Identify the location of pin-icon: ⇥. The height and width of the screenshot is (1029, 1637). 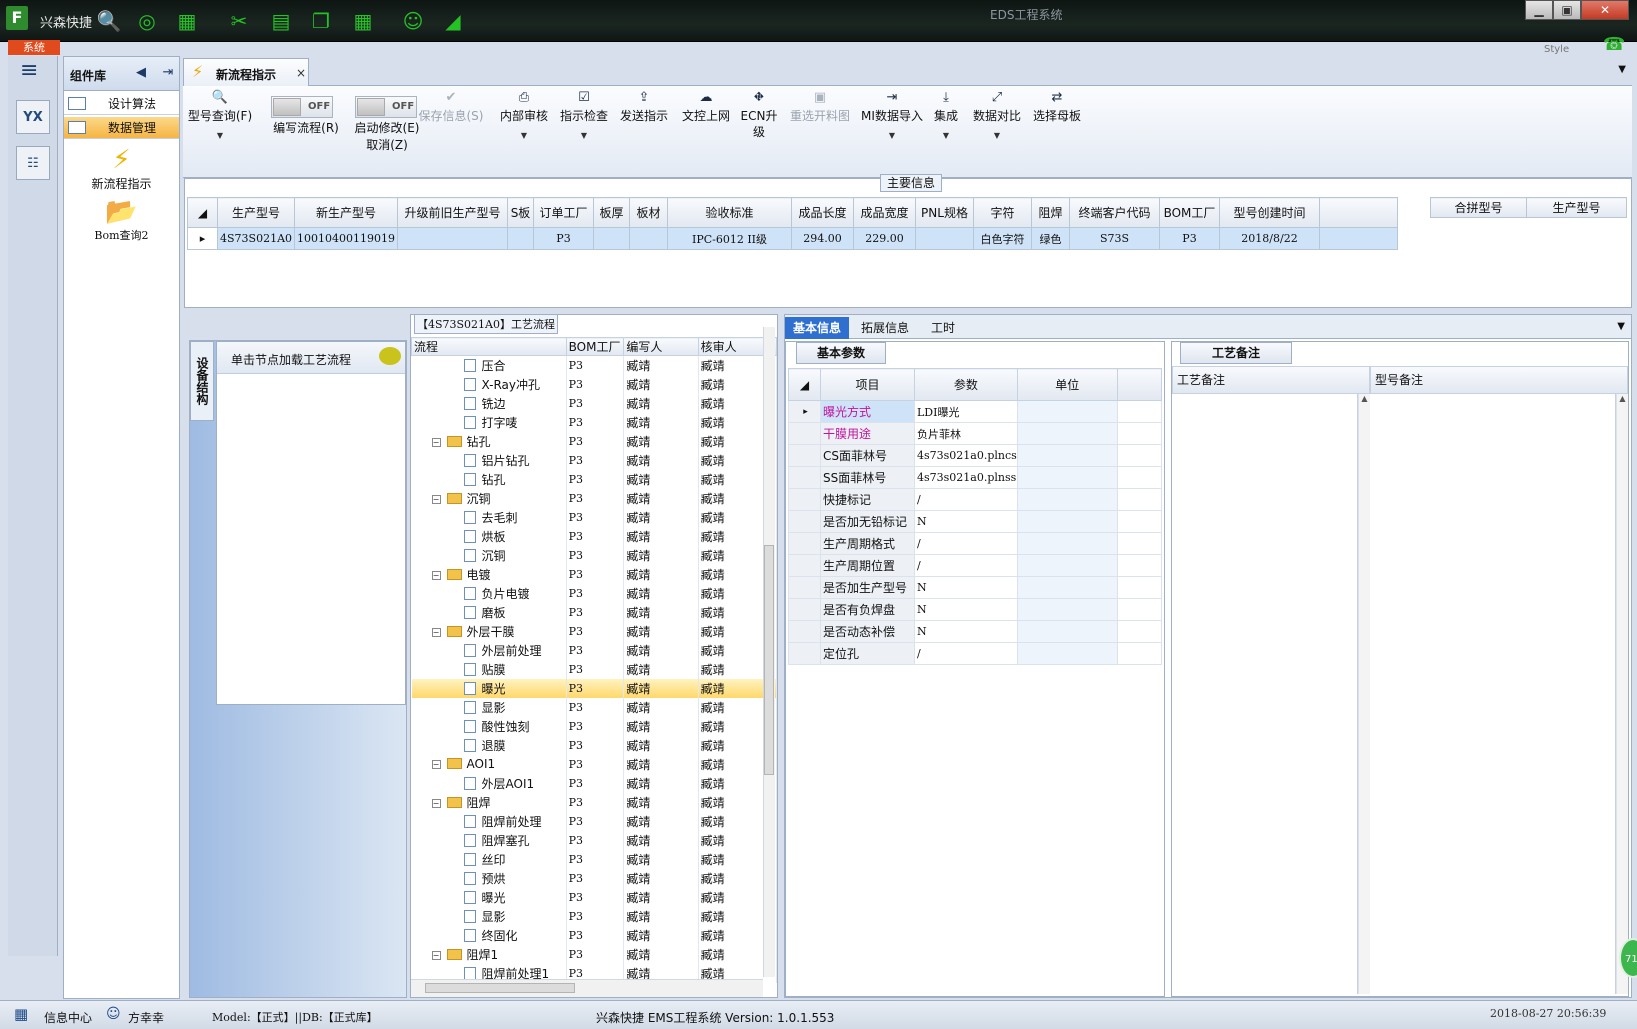
(168, 72).